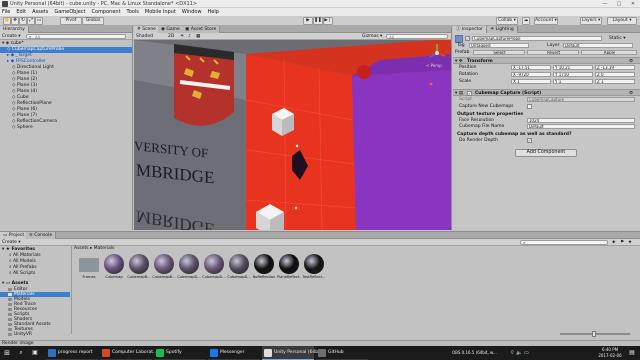 Image resolution: width=640 pixels, height=360 pixels. Describe the element at coordinates (546, 153) in the screenshot. I see `add-component-button: Add Component` at that location.